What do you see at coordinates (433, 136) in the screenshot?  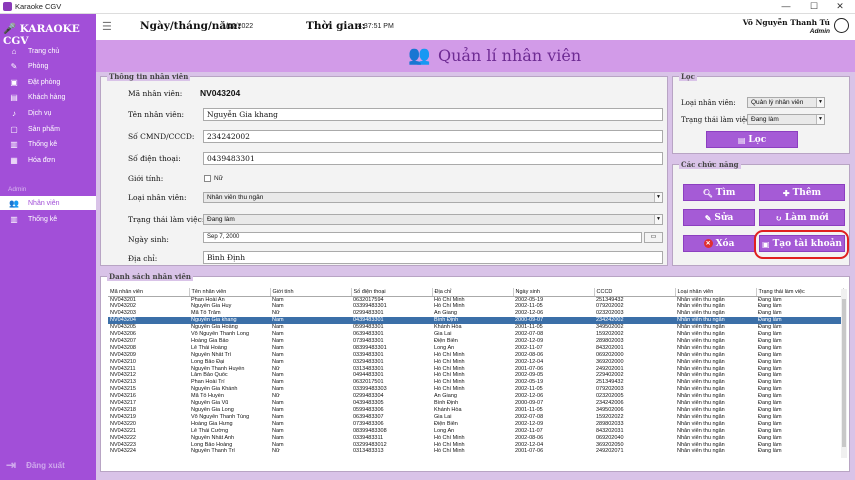 I see `cccd-field: 234242002` at bounding box center [433, 136].